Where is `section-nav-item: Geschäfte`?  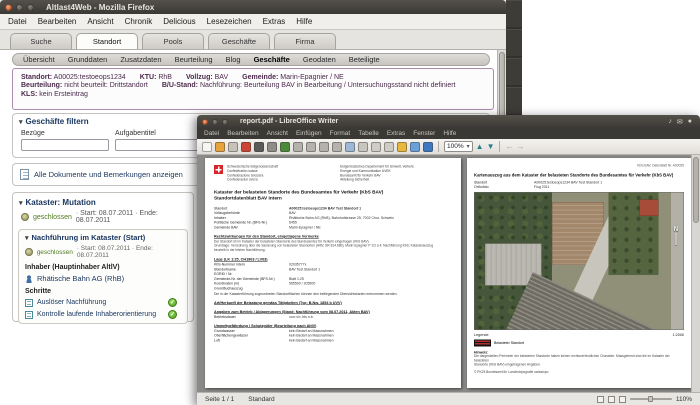 section-nav-item: Geschäfte is located at coordinates (272, 59).